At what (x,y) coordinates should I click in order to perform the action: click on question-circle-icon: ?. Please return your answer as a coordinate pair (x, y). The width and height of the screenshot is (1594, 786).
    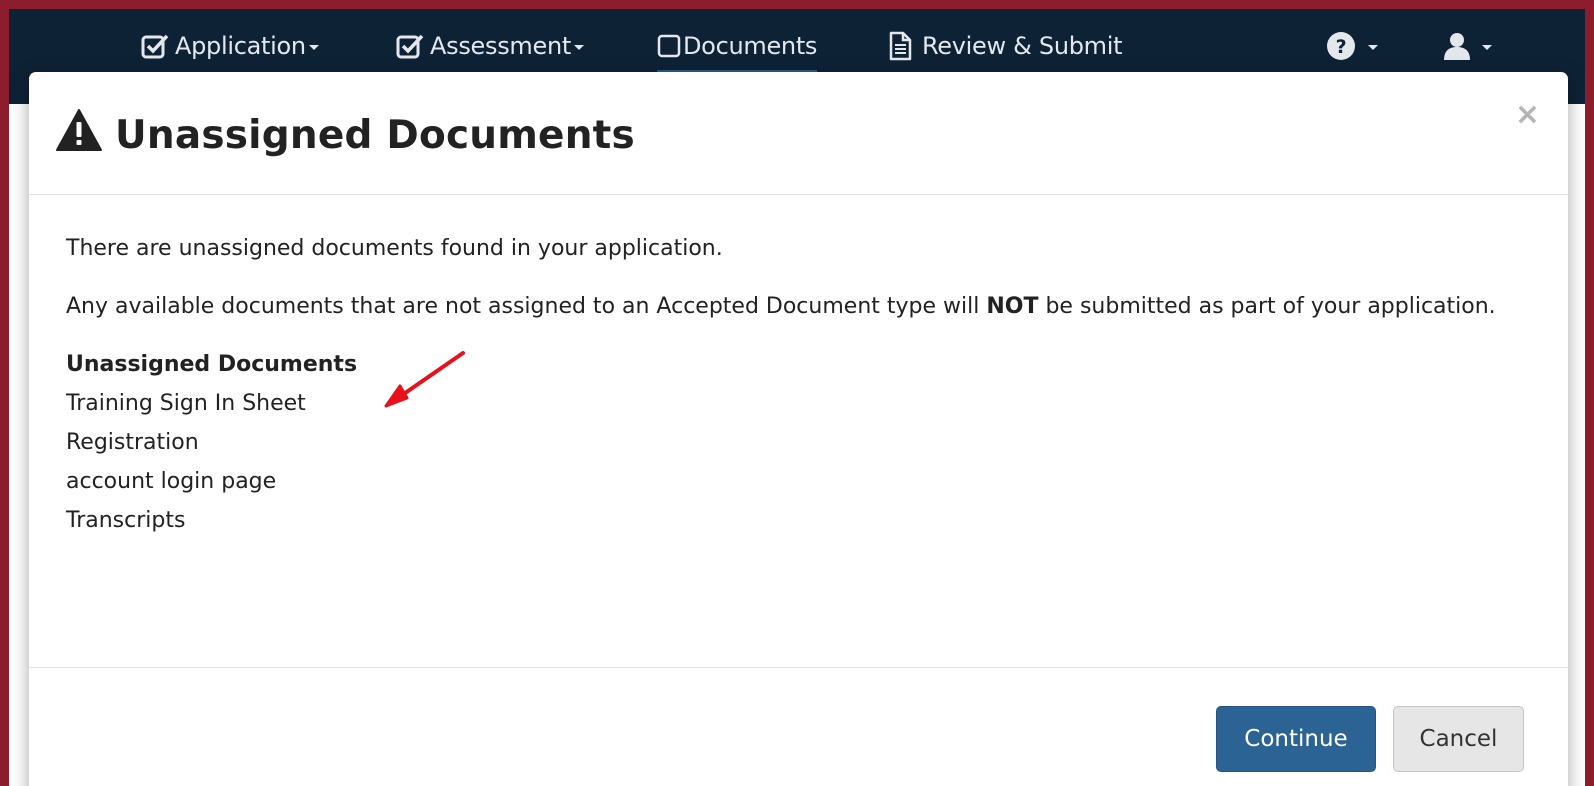
    Looking at the image, I should click on (1341, 46).